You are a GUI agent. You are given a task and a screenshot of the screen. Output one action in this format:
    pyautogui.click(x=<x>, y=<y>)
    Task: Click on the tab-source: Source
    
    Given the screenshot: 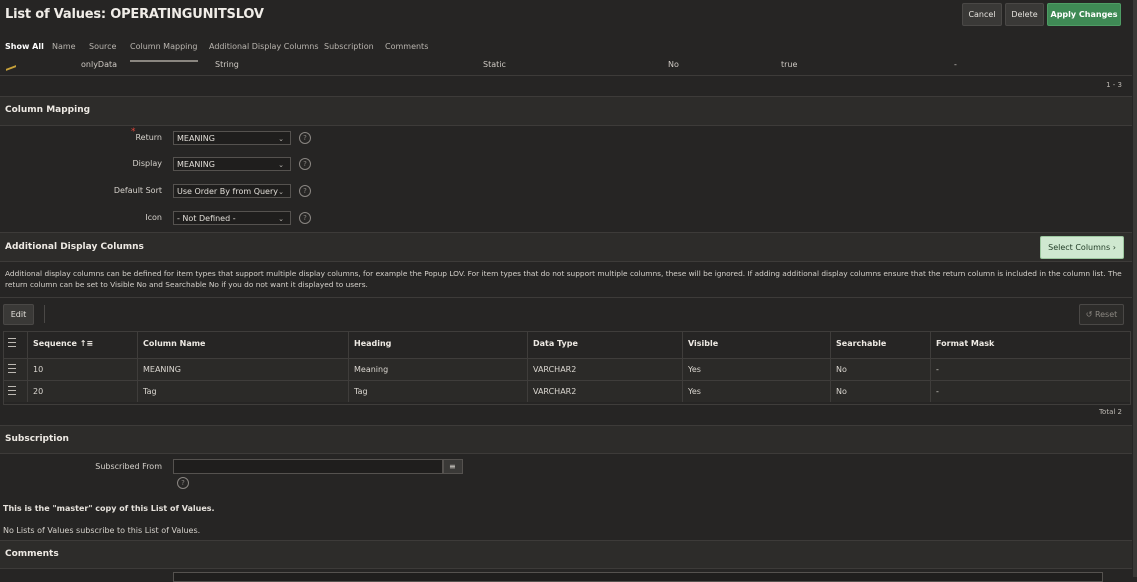 What is the action you would take?
    pyautogui.click(x=102, y=51)
    